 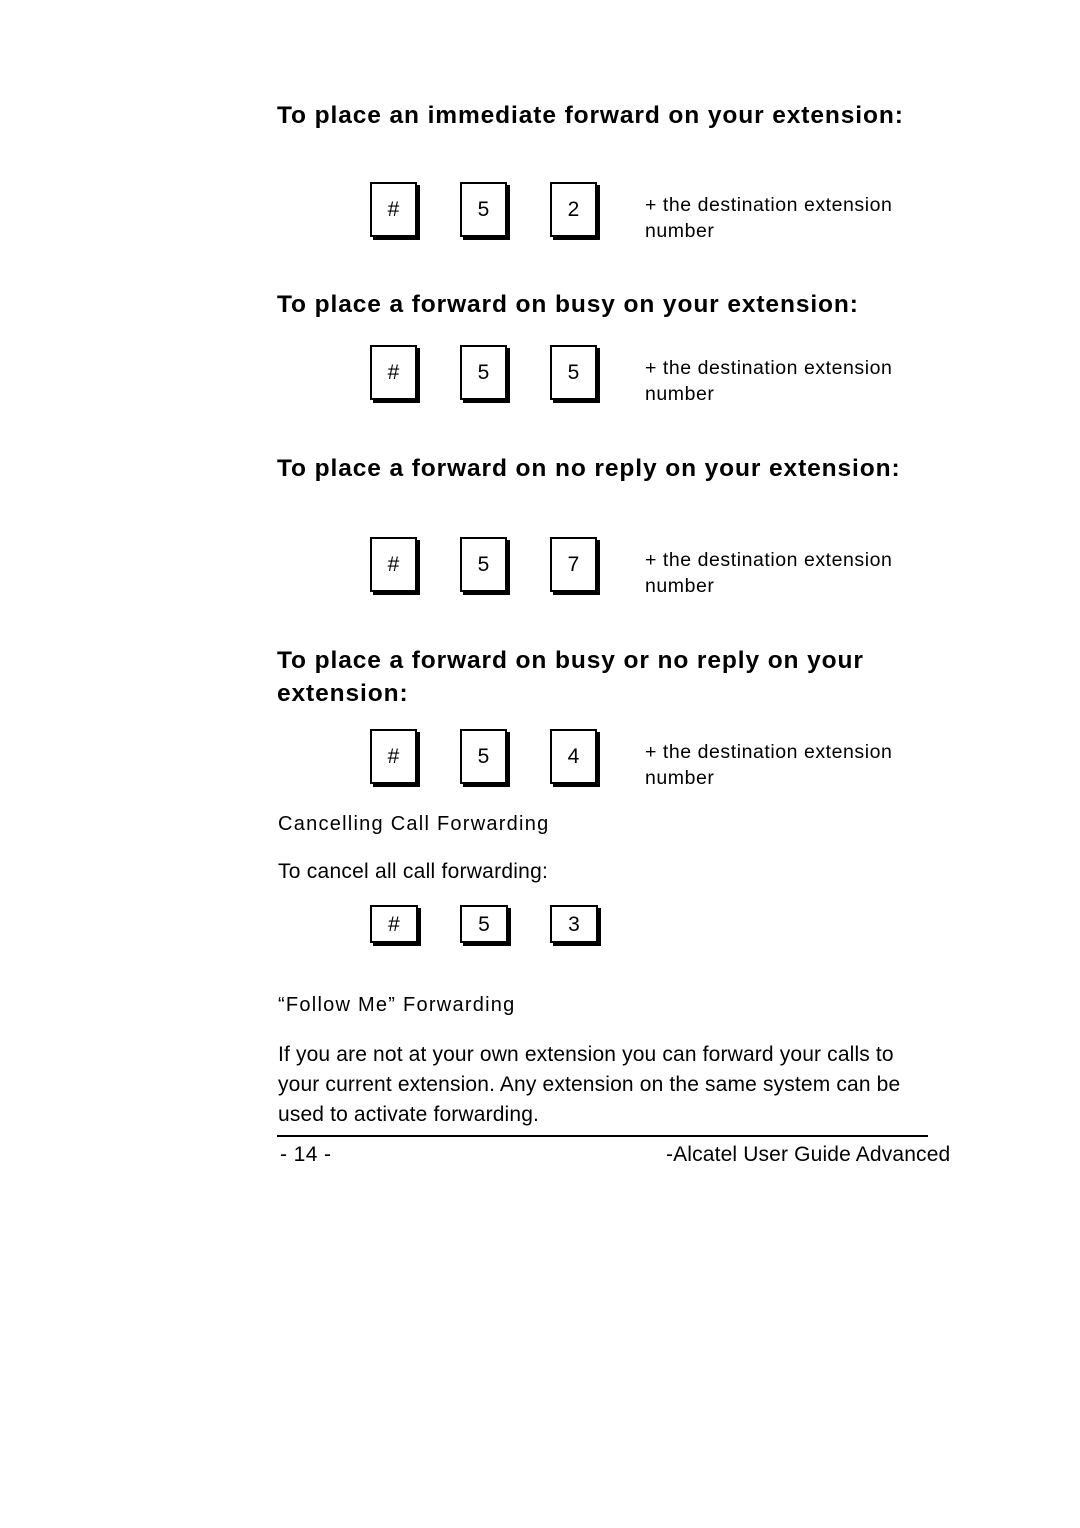 What do you see at coordinates (414, 824) in the screenshot?
I see `subheading-cancelling-call-forwarding: Cancelling Call Forwarding` at bounding box center [414, 824].